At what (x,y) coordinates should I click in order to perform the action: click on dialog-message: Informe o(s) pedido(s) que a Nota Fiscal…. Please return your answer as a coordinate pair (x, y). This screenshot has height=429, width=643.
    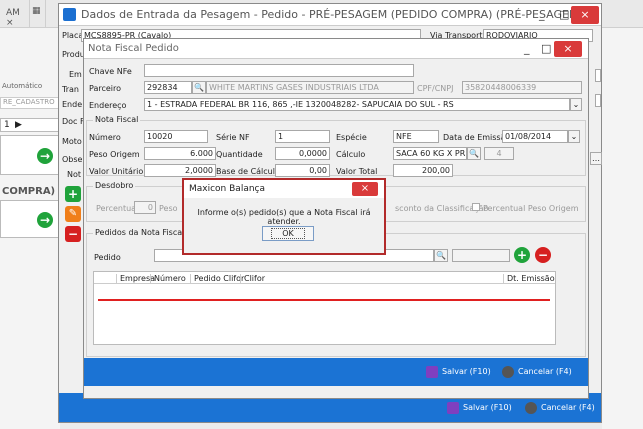
    Looking at the image, I should click on (284, 217).